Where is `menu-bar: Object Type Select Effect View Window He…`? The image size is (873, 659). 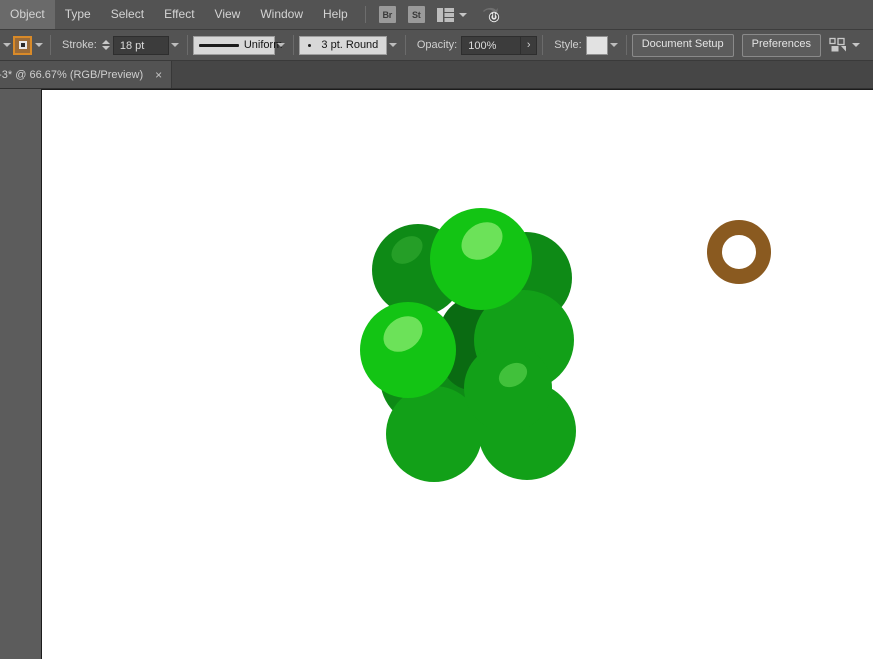 menu-bar: Object Type Select Effect View Window He… is located at coordinates (436, 15).